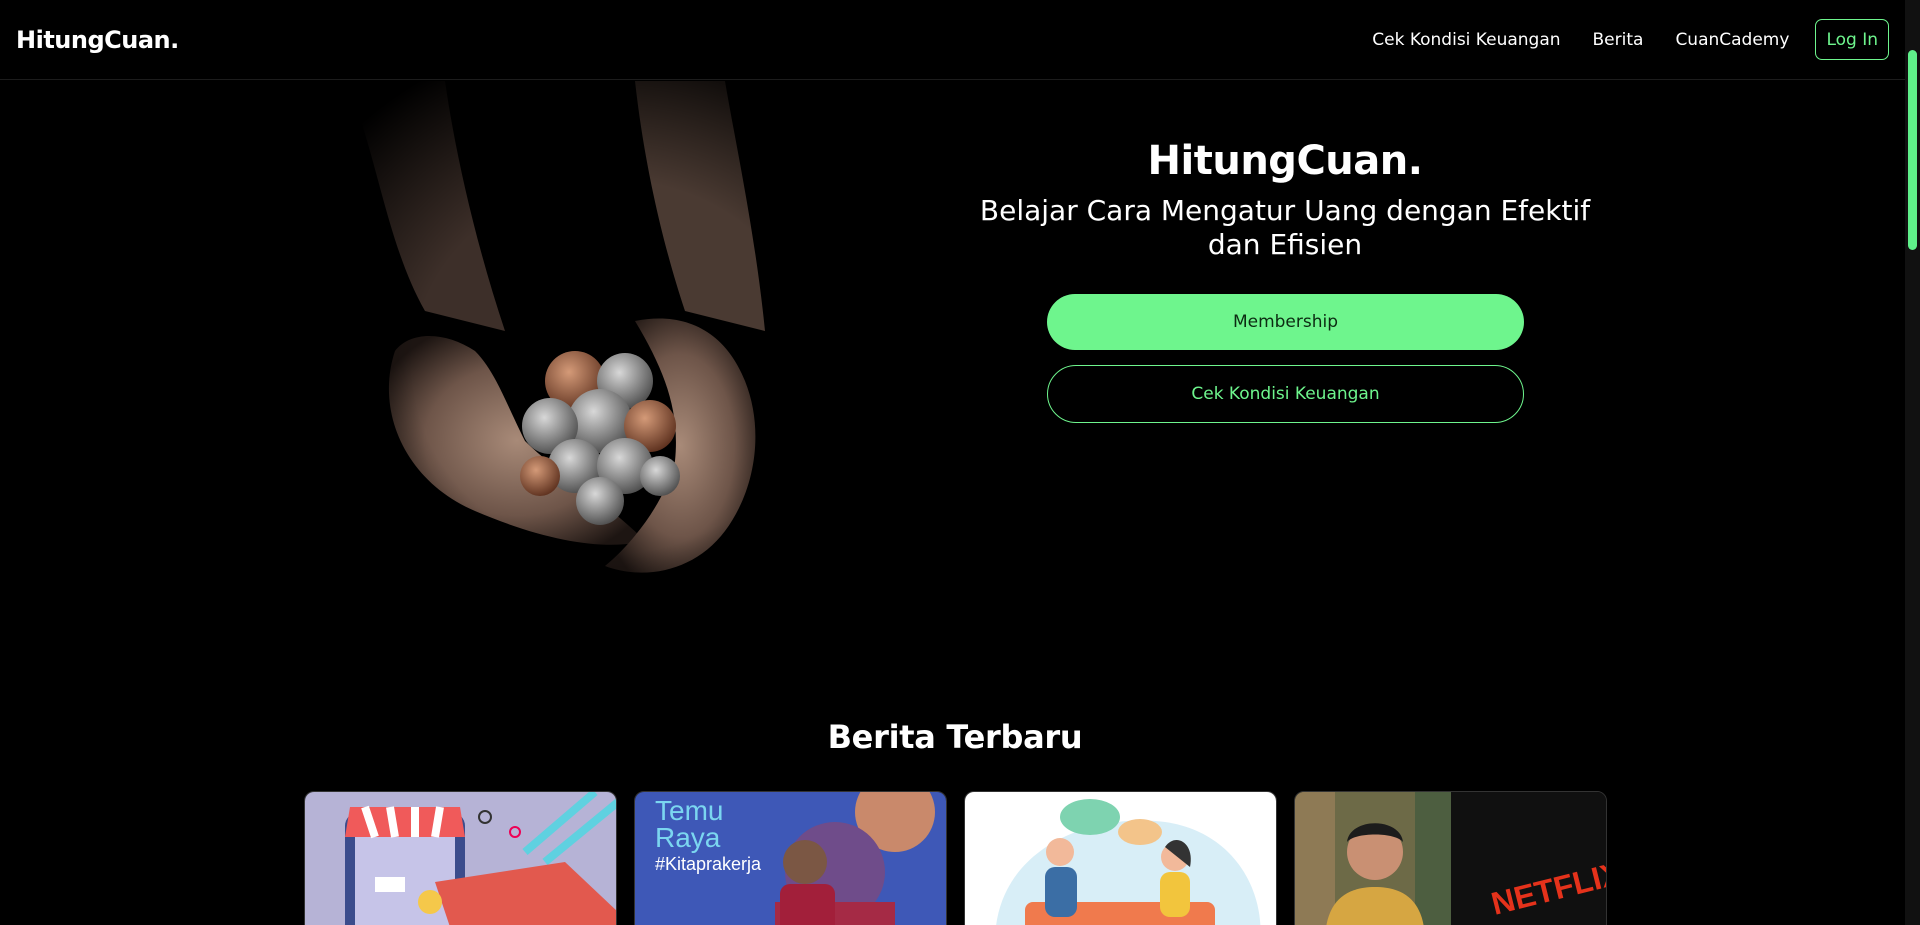  Describe the element at coordinates (1285, 161) in the screenshot. I see `hero-title: HitungCuan.` at that location.